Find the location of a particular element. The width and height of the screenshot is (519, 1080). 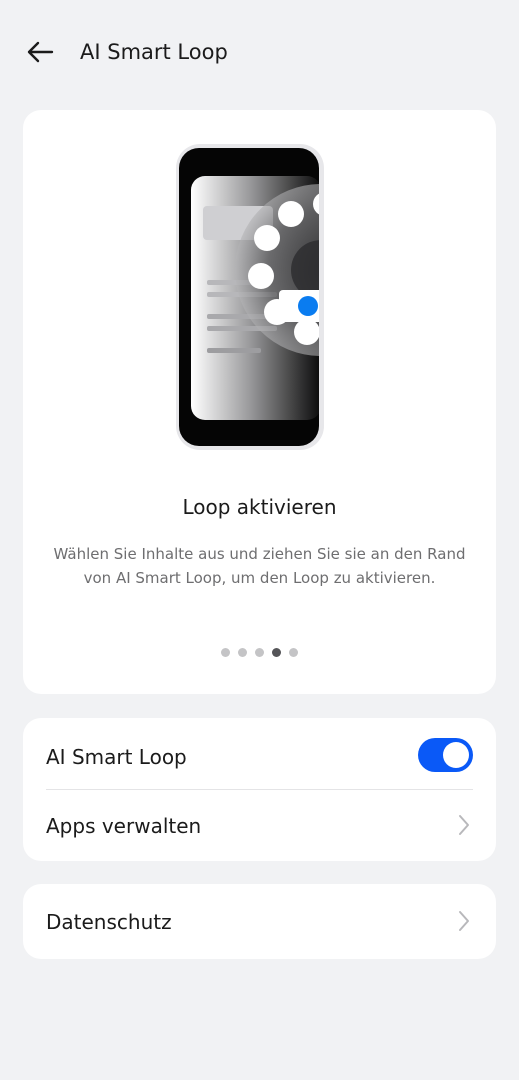

privacy-label: Datenschutz is located at coordinates (109, 922).